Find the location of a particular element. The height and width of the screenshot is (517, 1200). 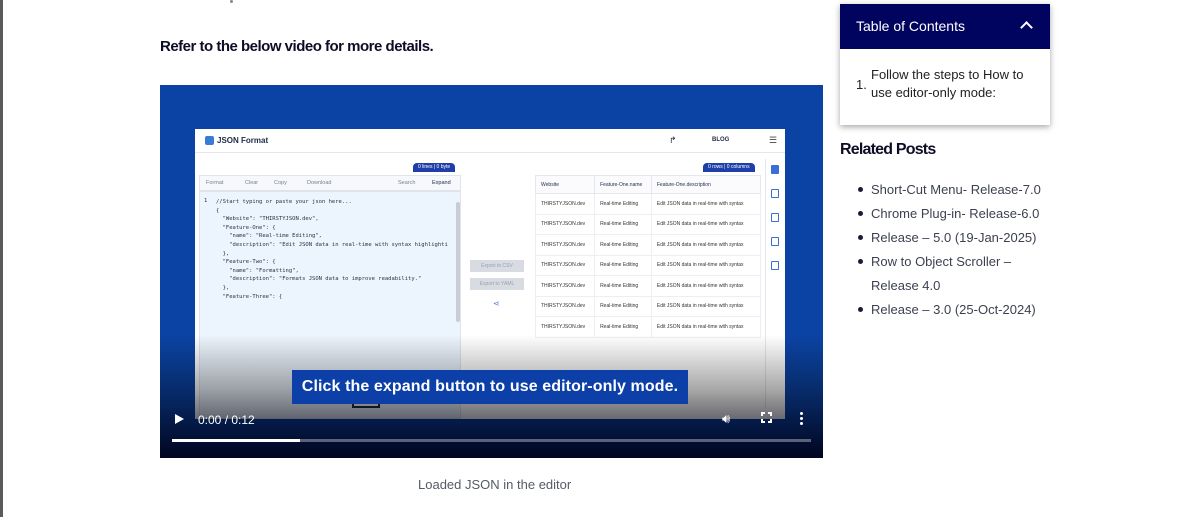

table-header-cell: Website is located at coordinates (565, 184).